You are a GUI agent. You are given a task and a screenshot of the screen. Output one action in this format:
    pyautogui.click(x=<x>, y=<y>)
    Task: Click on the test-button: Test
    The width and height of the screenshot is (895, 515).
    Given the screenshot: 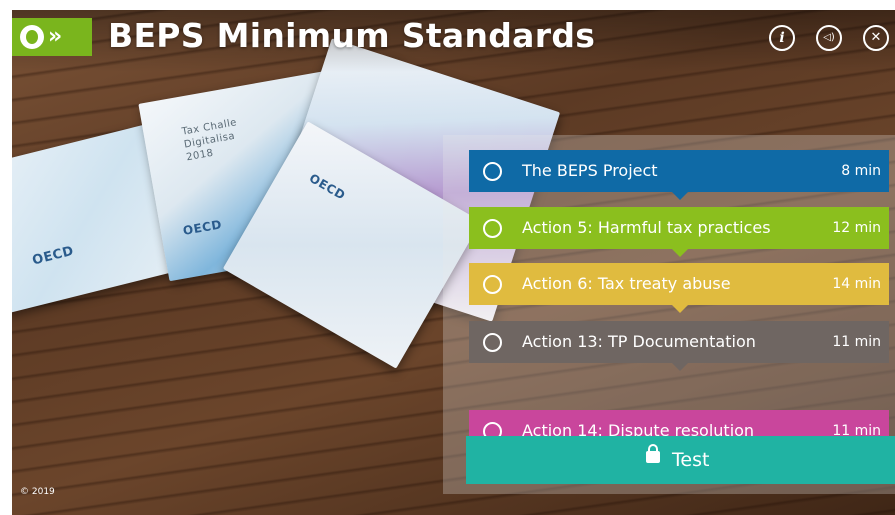 What is the action you would take?
    pyautogui.click(x=680, y=460)
    